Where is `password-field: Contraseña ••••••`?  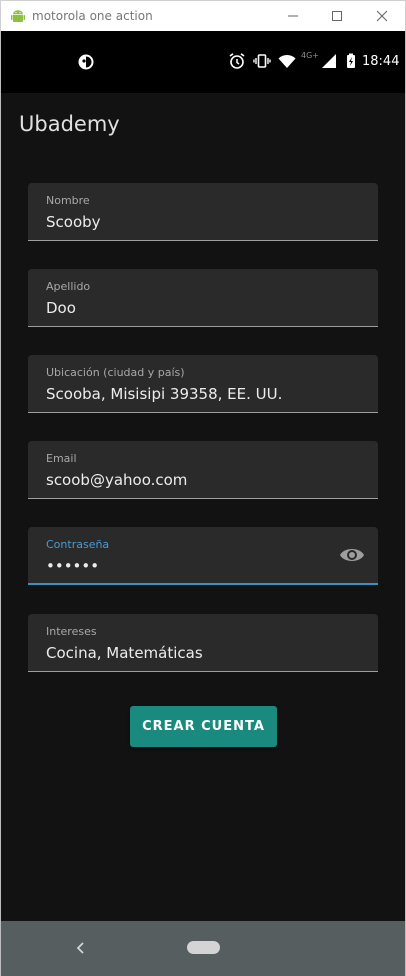
password-field: Contraseña •••••• is located at coordinates (203, 556).